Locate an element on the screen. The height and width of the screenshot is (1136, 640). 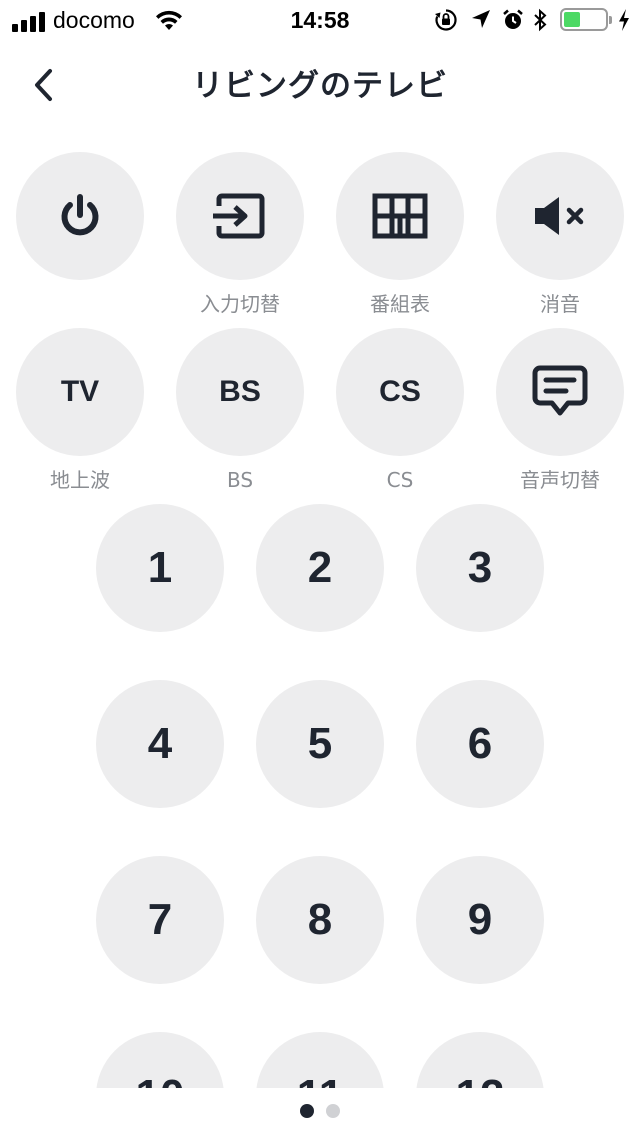
terrestrial-label: 地上波 is located at coordinates (80, 480).